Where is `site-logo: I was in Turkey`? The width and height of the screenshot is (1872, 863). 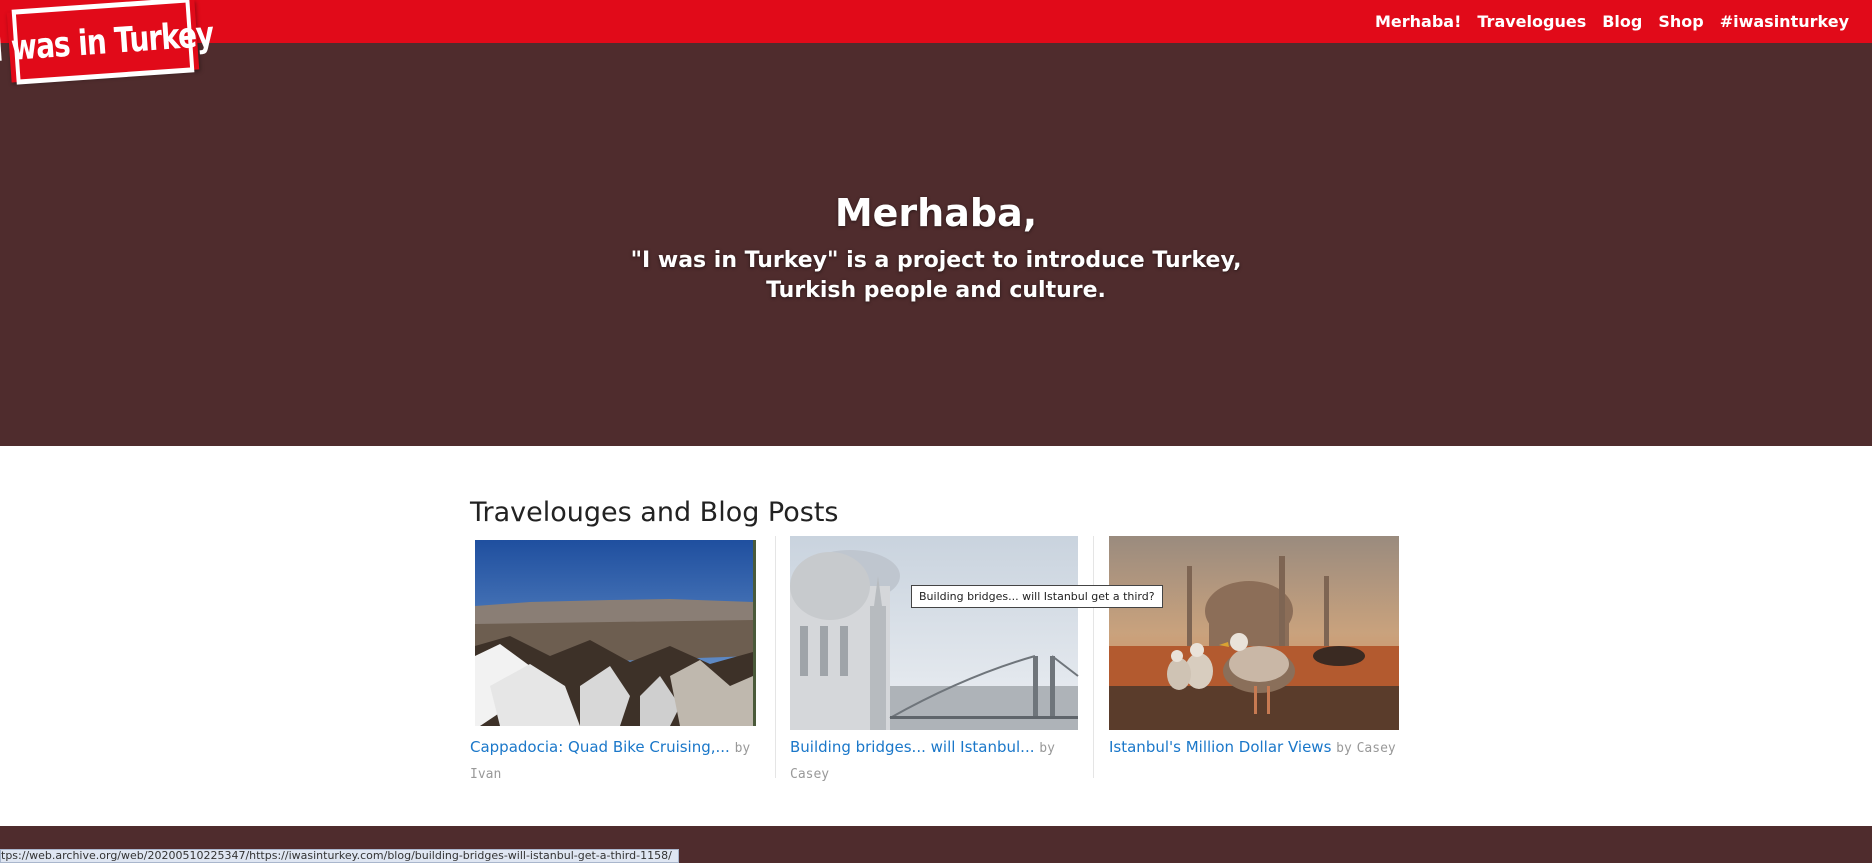 site-logo: I was in Turkey is located at coordinates (107, 42).